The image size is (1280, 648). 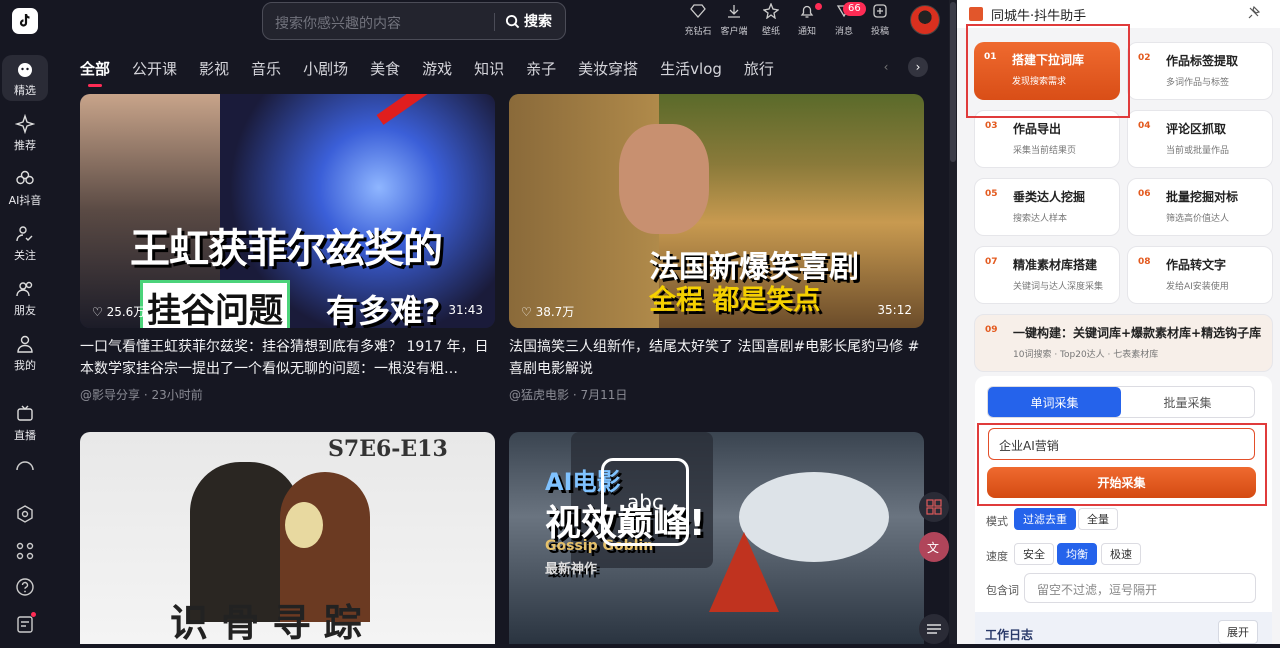 I want to click on tab-beauty: 美妆穿搭, so click(x=608, y=69).